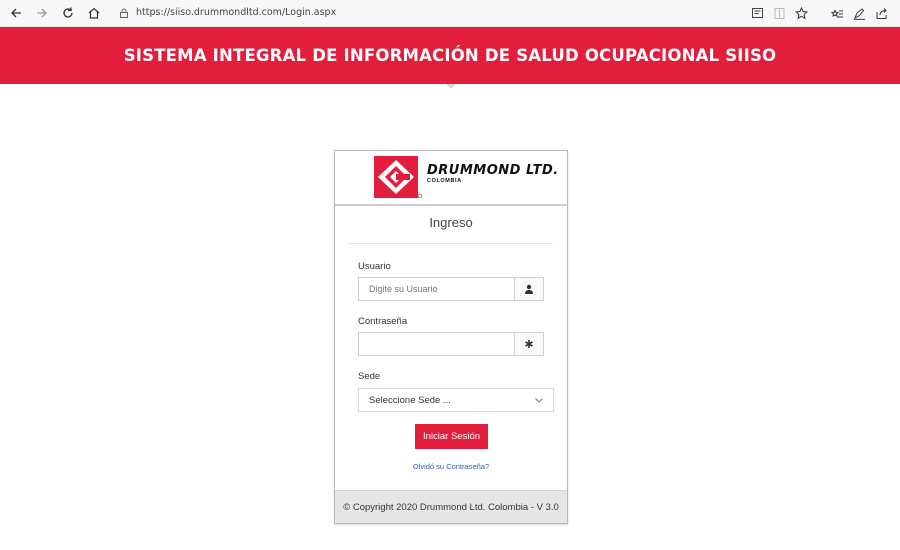 Image resolution: width=900 pixels, height=550 pixels. Describe the element at coordinates (451, 86) in the screenshot. I see `banner-notch` at that location.